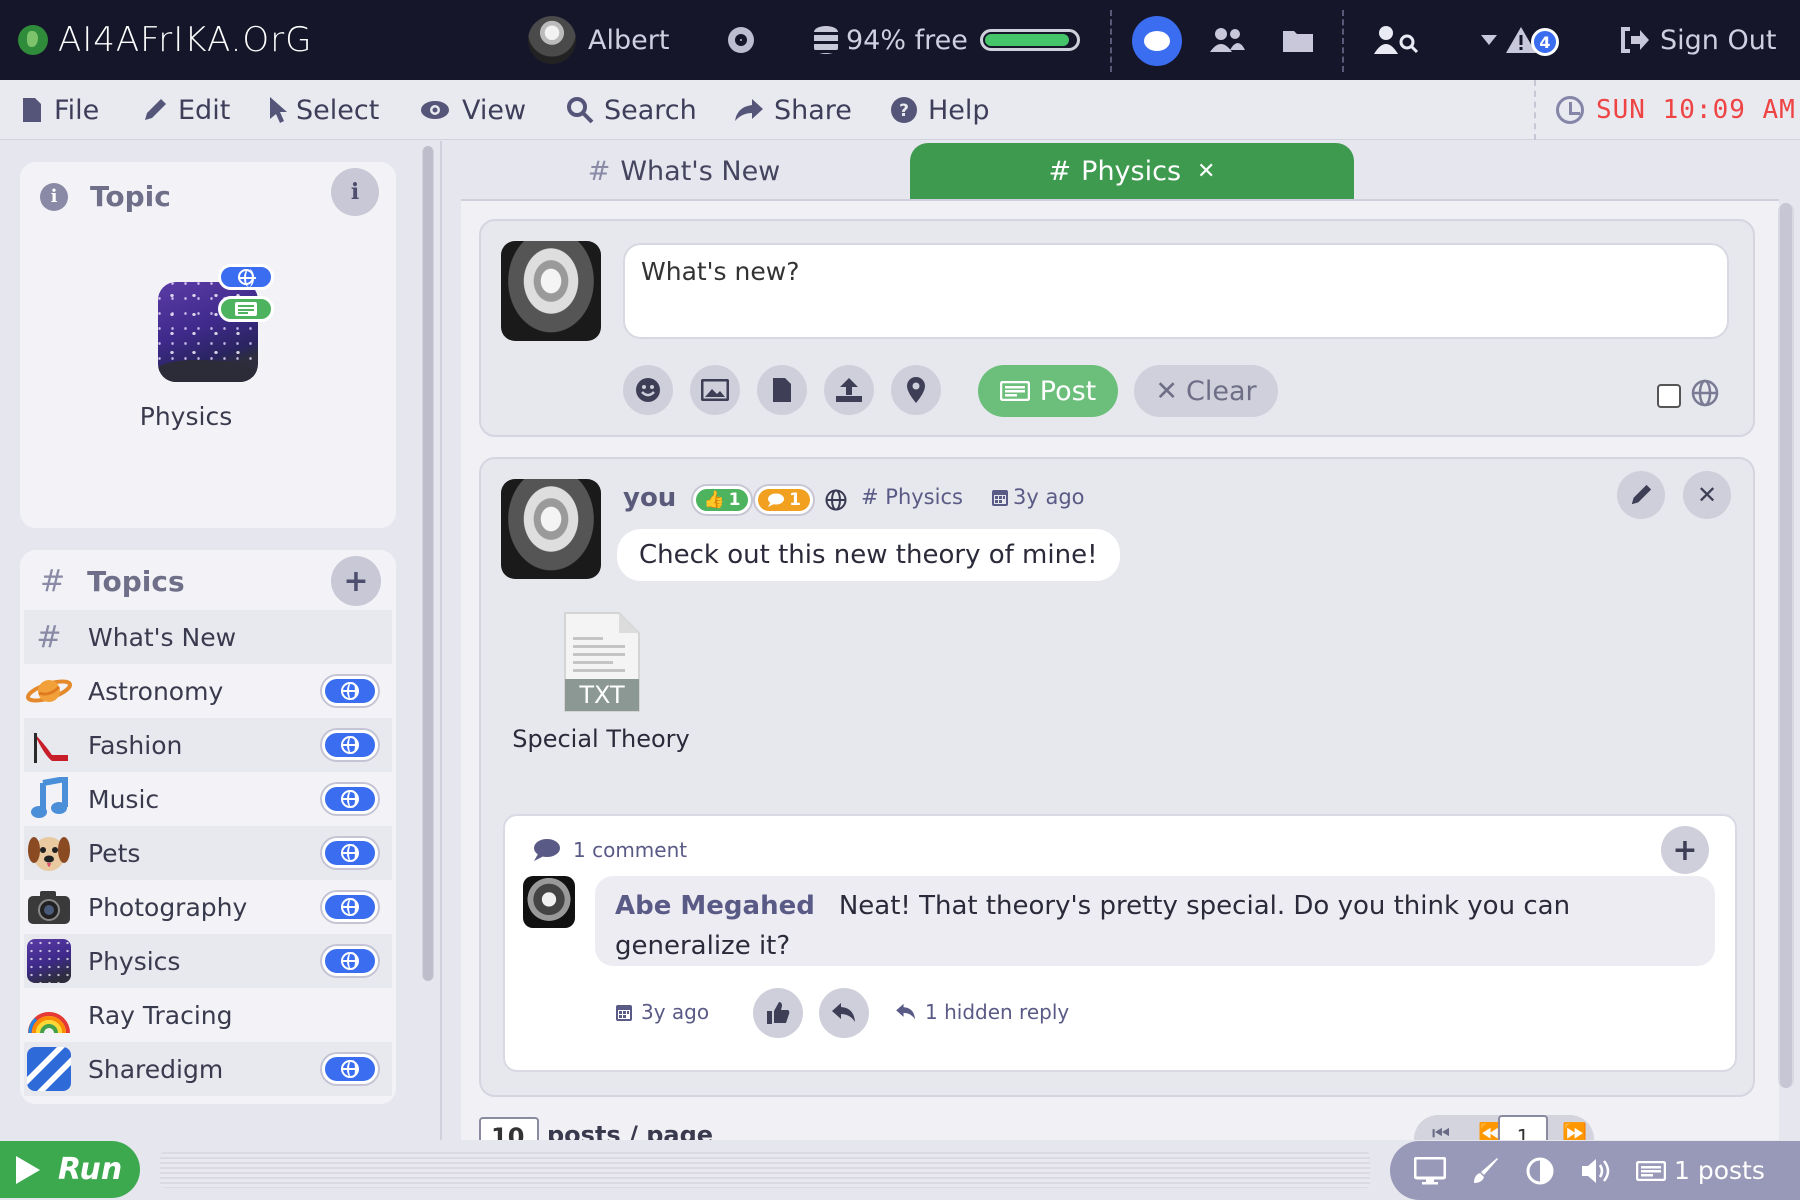 This screenshot has width=1800, height=1200. Describe the element at coordinates (649, 498) in the screenshot. I see `post-author: you` at that location.